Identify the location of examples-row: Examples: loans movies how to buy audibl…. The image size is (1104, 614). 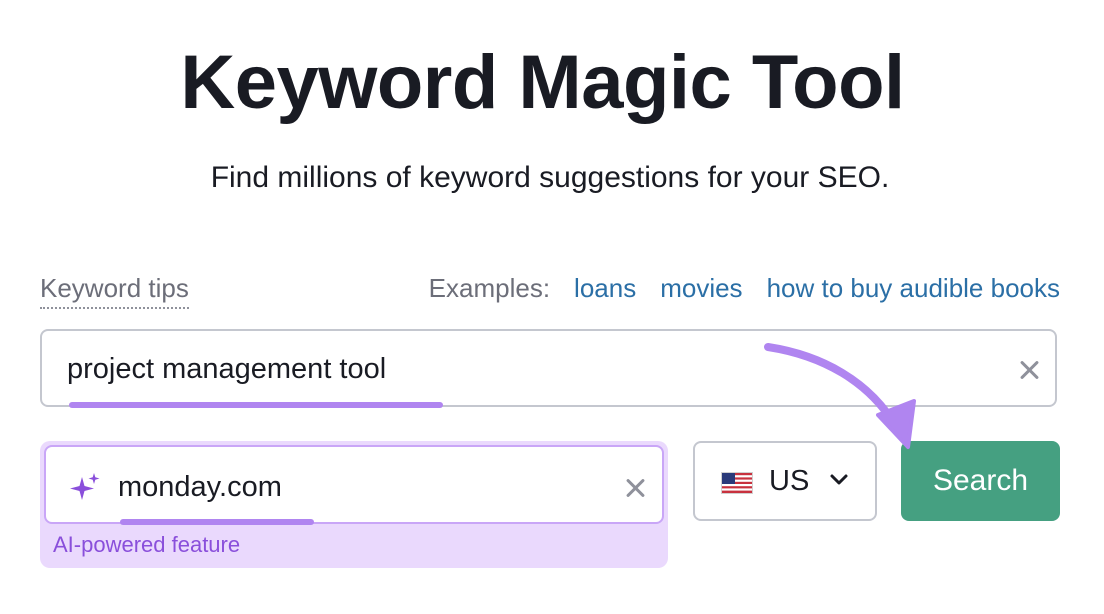
(744, 288).